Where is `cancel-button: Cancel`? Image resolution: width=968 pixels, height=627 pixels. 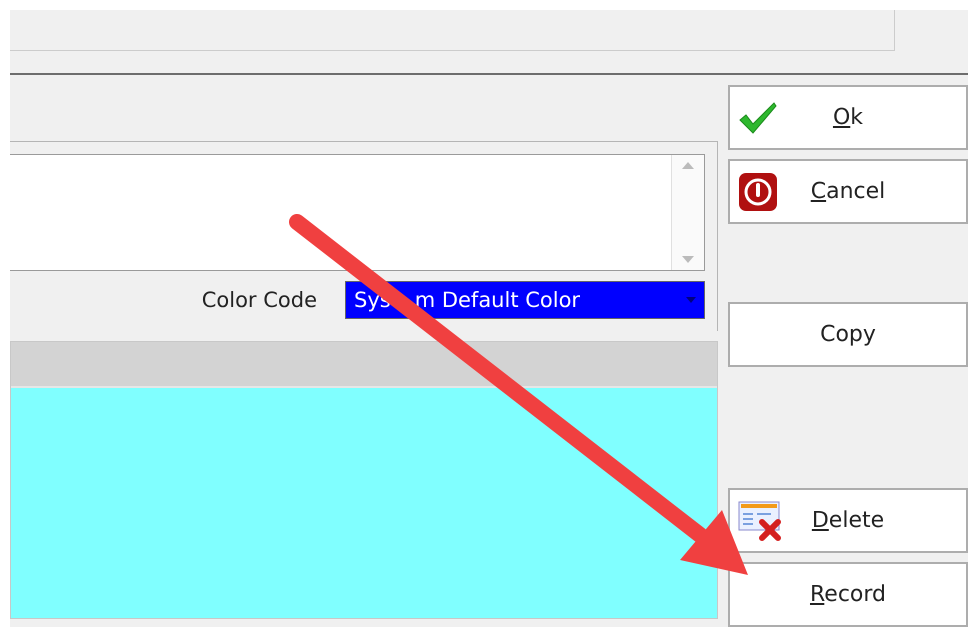 cancel-button: Cancel is located at coordinates (848, 191).